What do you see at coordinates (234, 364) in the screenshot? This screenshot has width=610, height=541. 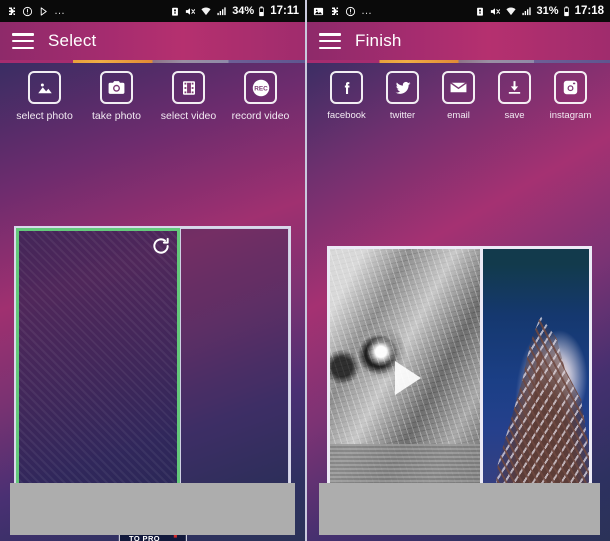 I see `collage-cell-empty` at bounding box center [234, 364].